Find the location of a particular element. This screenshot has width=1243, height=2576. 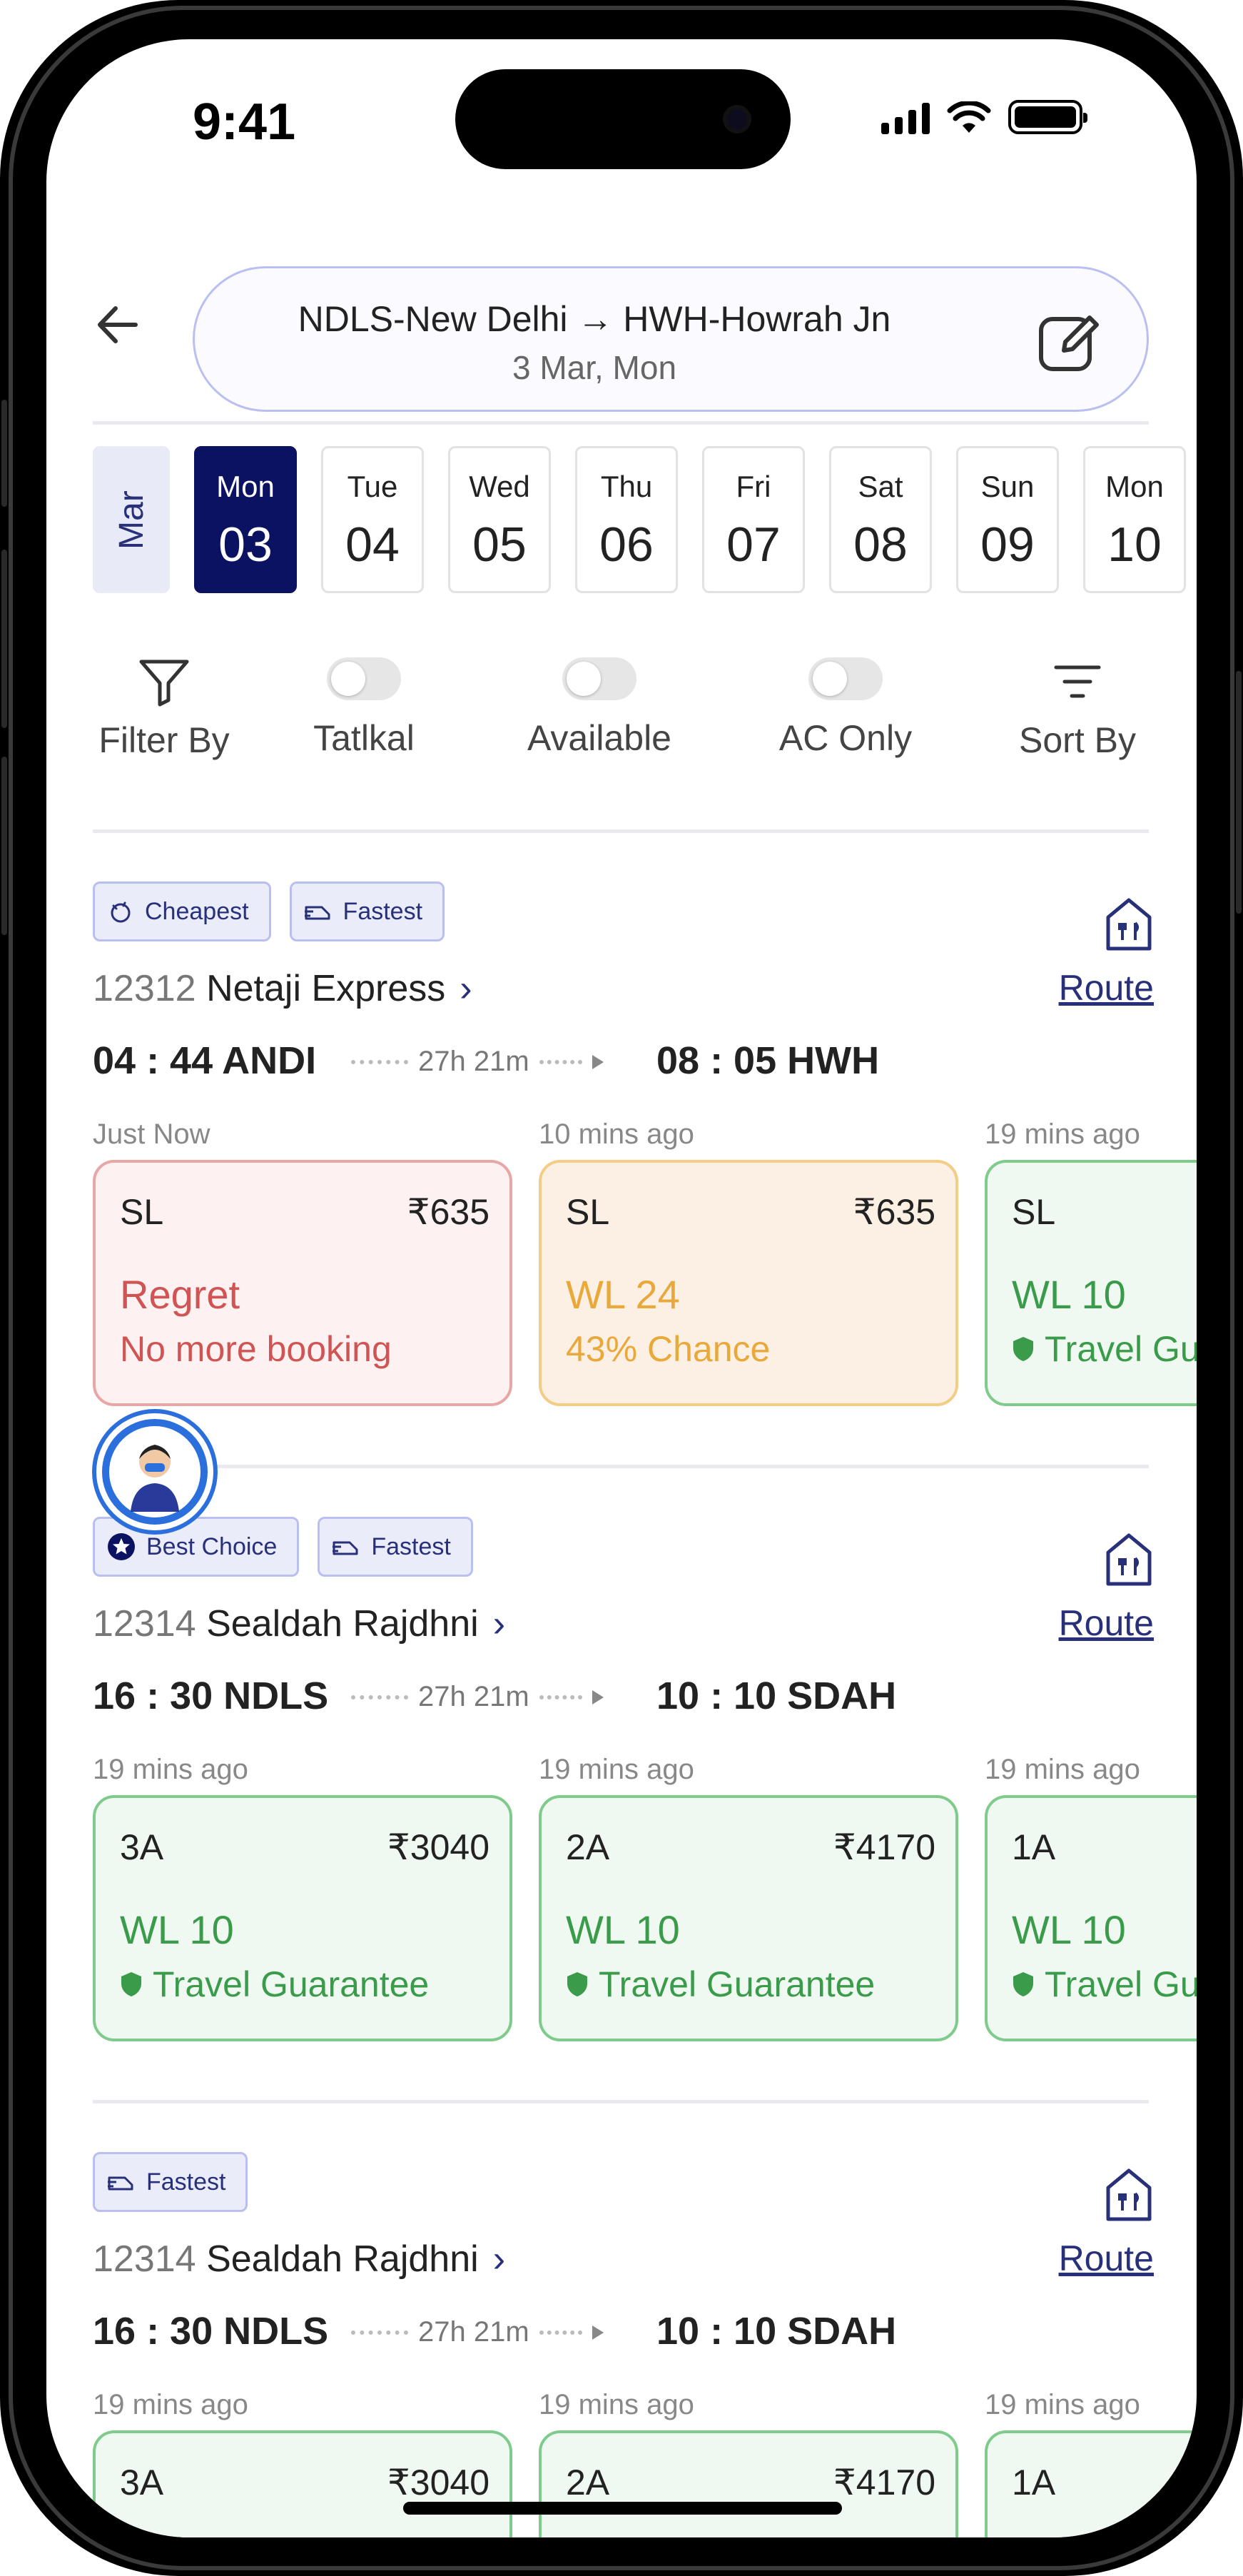

status-time: 9:41 is located at coordinates (244, 122).